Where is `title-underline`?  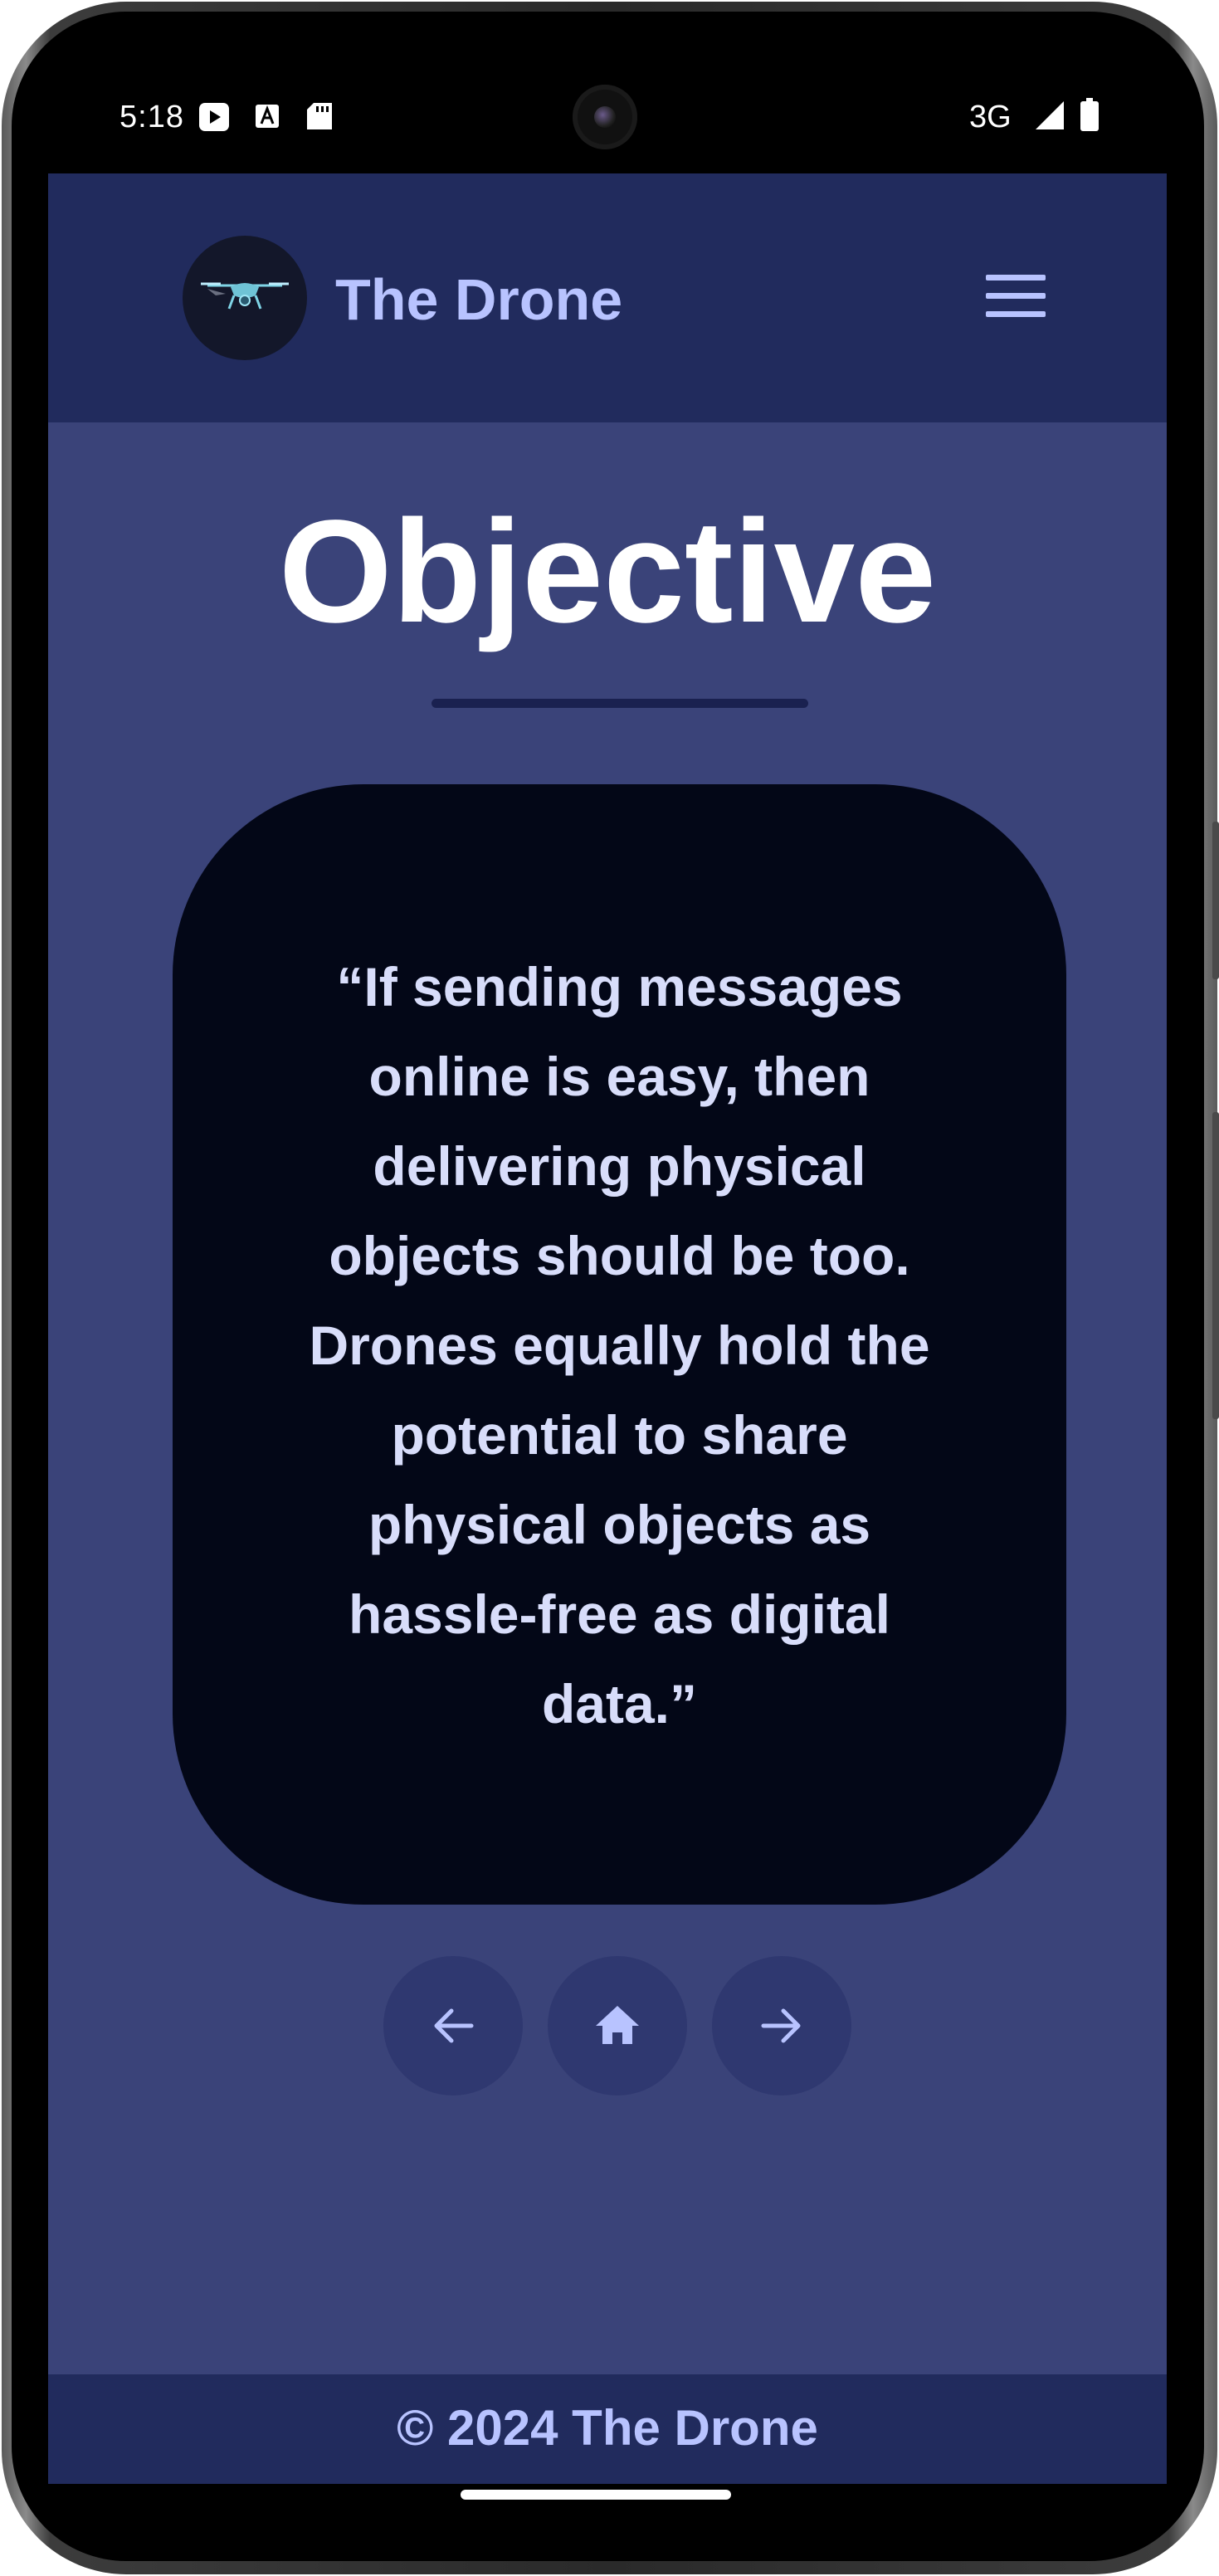
title-underline is located at coordinates (620, 704).